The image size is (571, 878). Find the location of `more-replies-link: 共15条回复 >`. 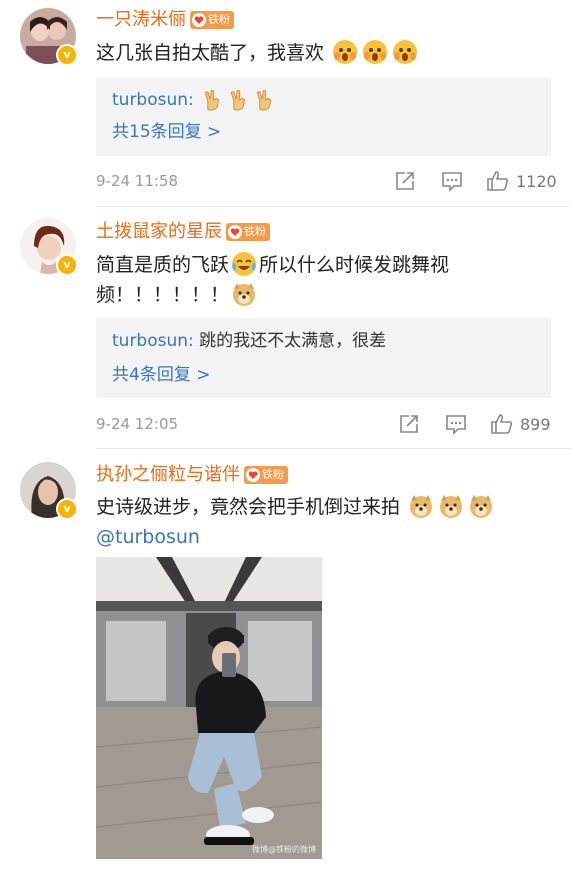

more-replies-link: 共15条回复 > is located at coordinates (166, 132).